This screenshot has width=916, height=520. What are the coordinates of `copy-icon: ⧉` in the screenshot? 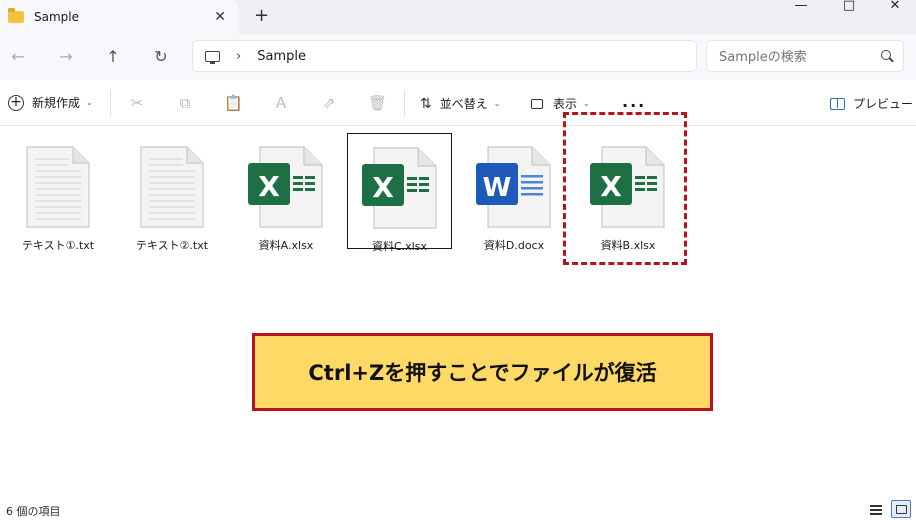 It's located at (185, 103).